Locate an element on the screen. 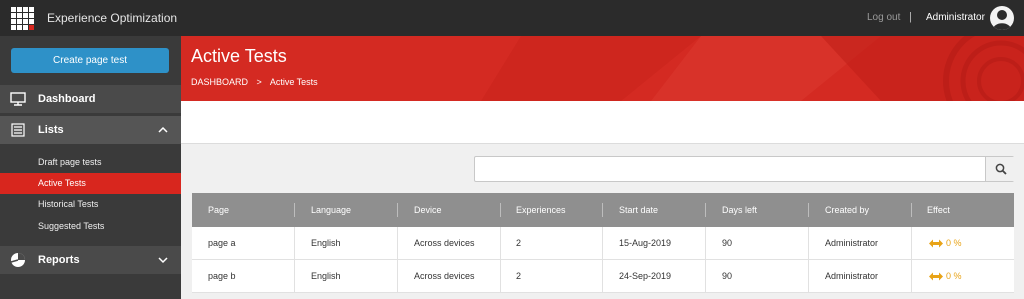  page-title: Active Tests is located at coordinates (239, 56).